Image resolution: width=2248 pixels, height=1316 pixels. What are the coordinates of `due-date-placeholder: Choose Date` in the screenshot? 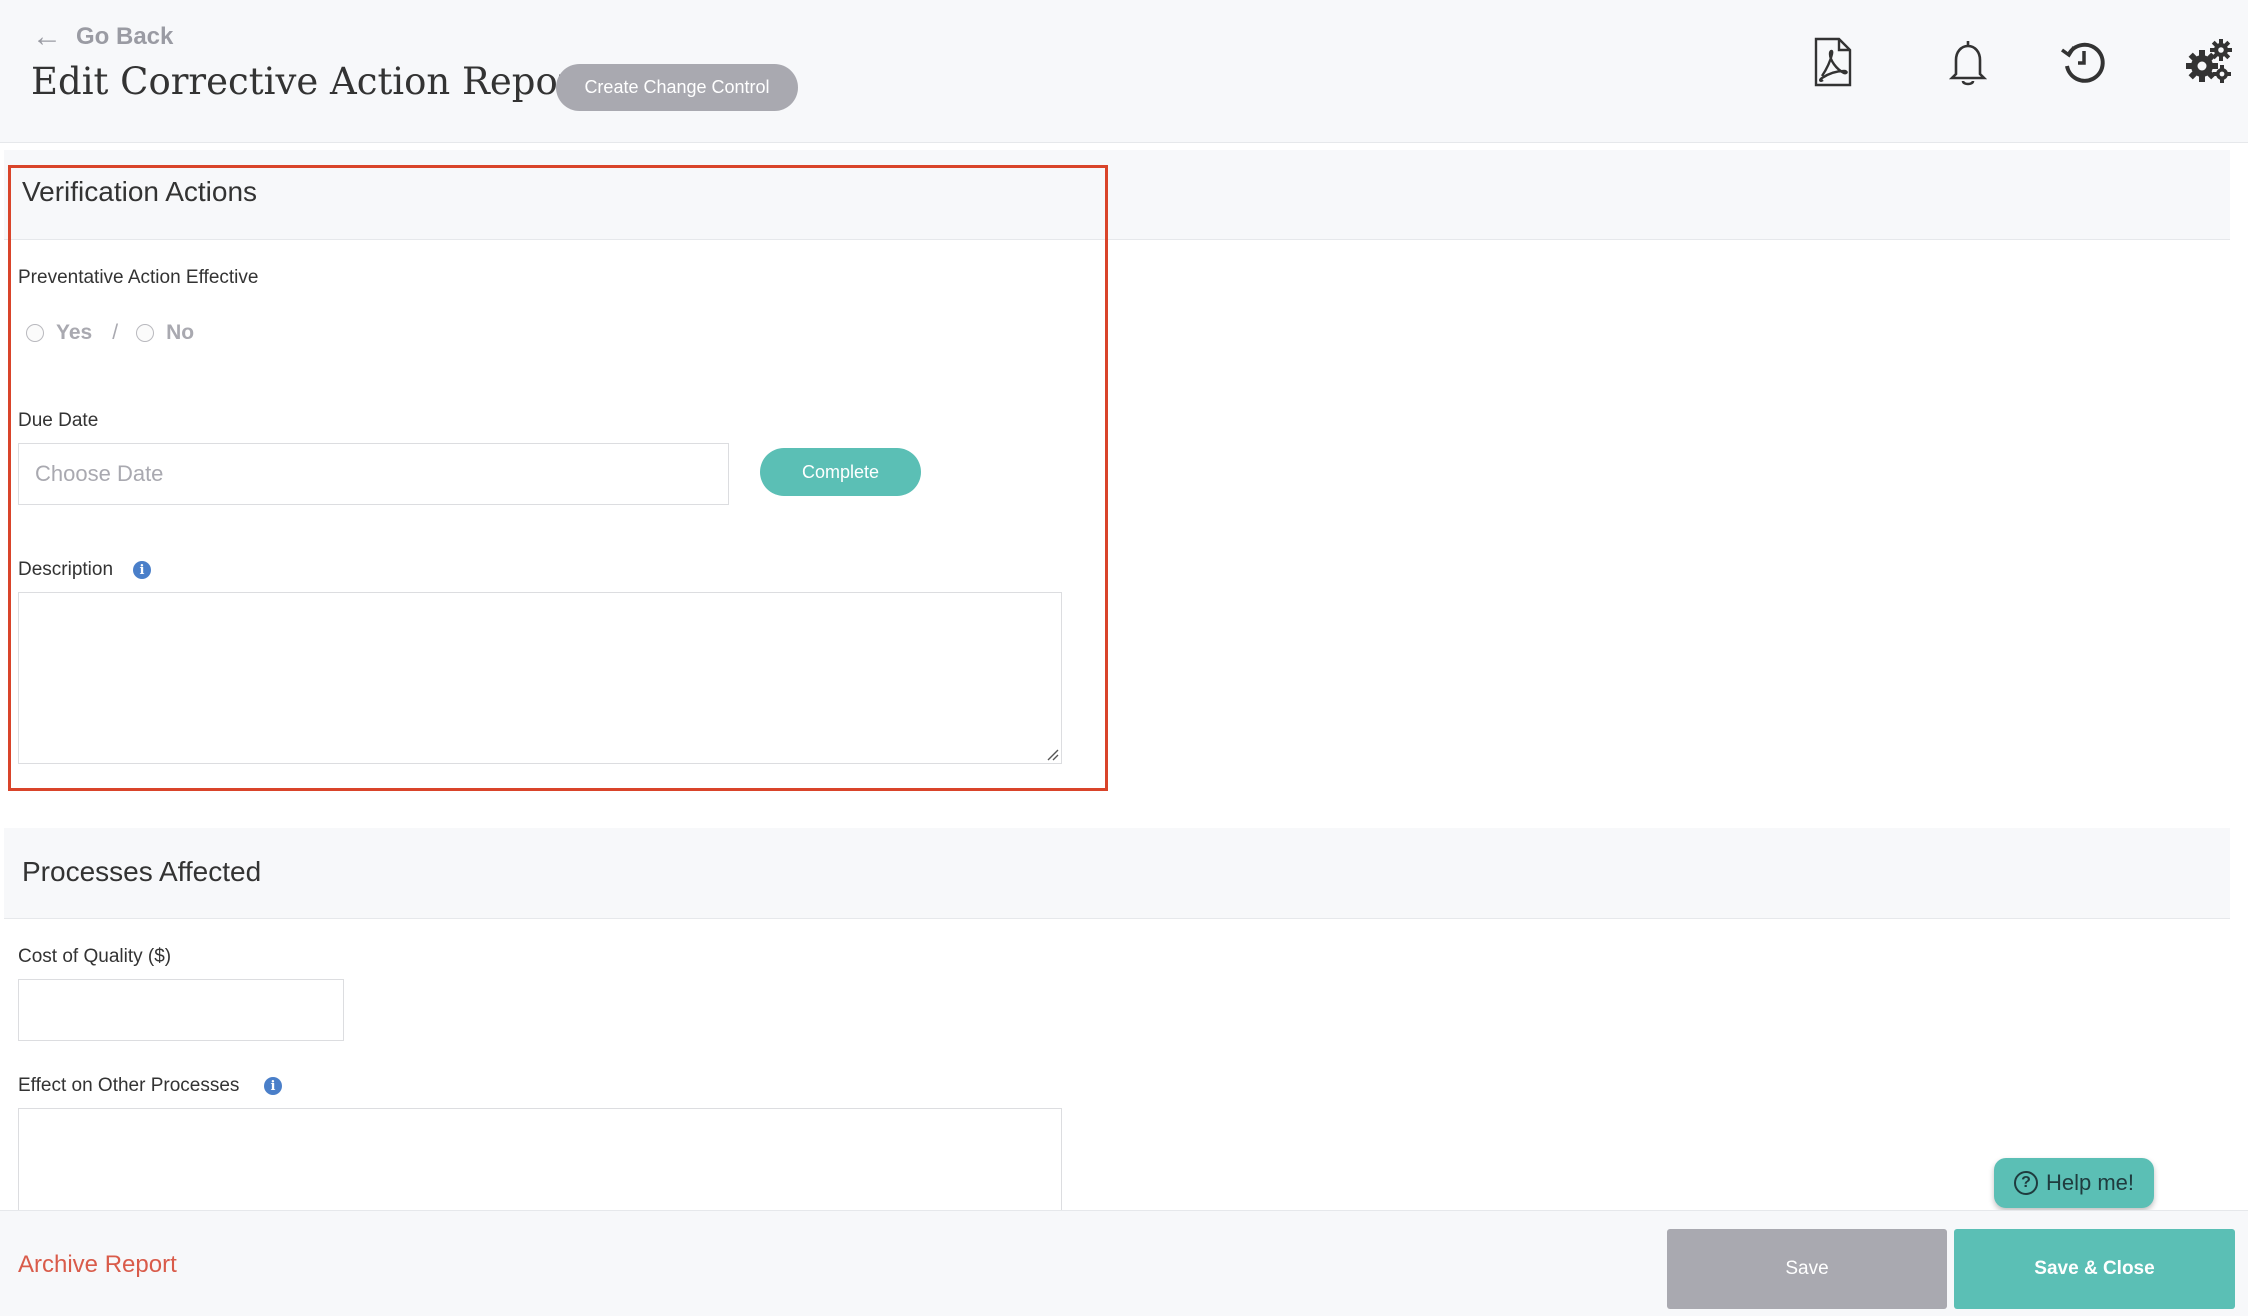 It's located at (99, 473).